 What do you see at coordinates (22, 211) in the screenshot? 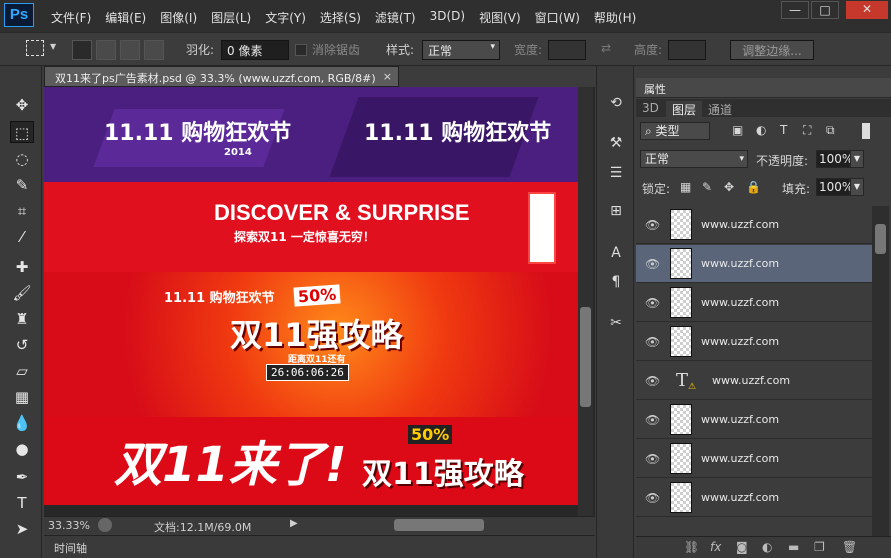
I see `crop-tool-icon: ⌗` at bounding box center [22, 211].